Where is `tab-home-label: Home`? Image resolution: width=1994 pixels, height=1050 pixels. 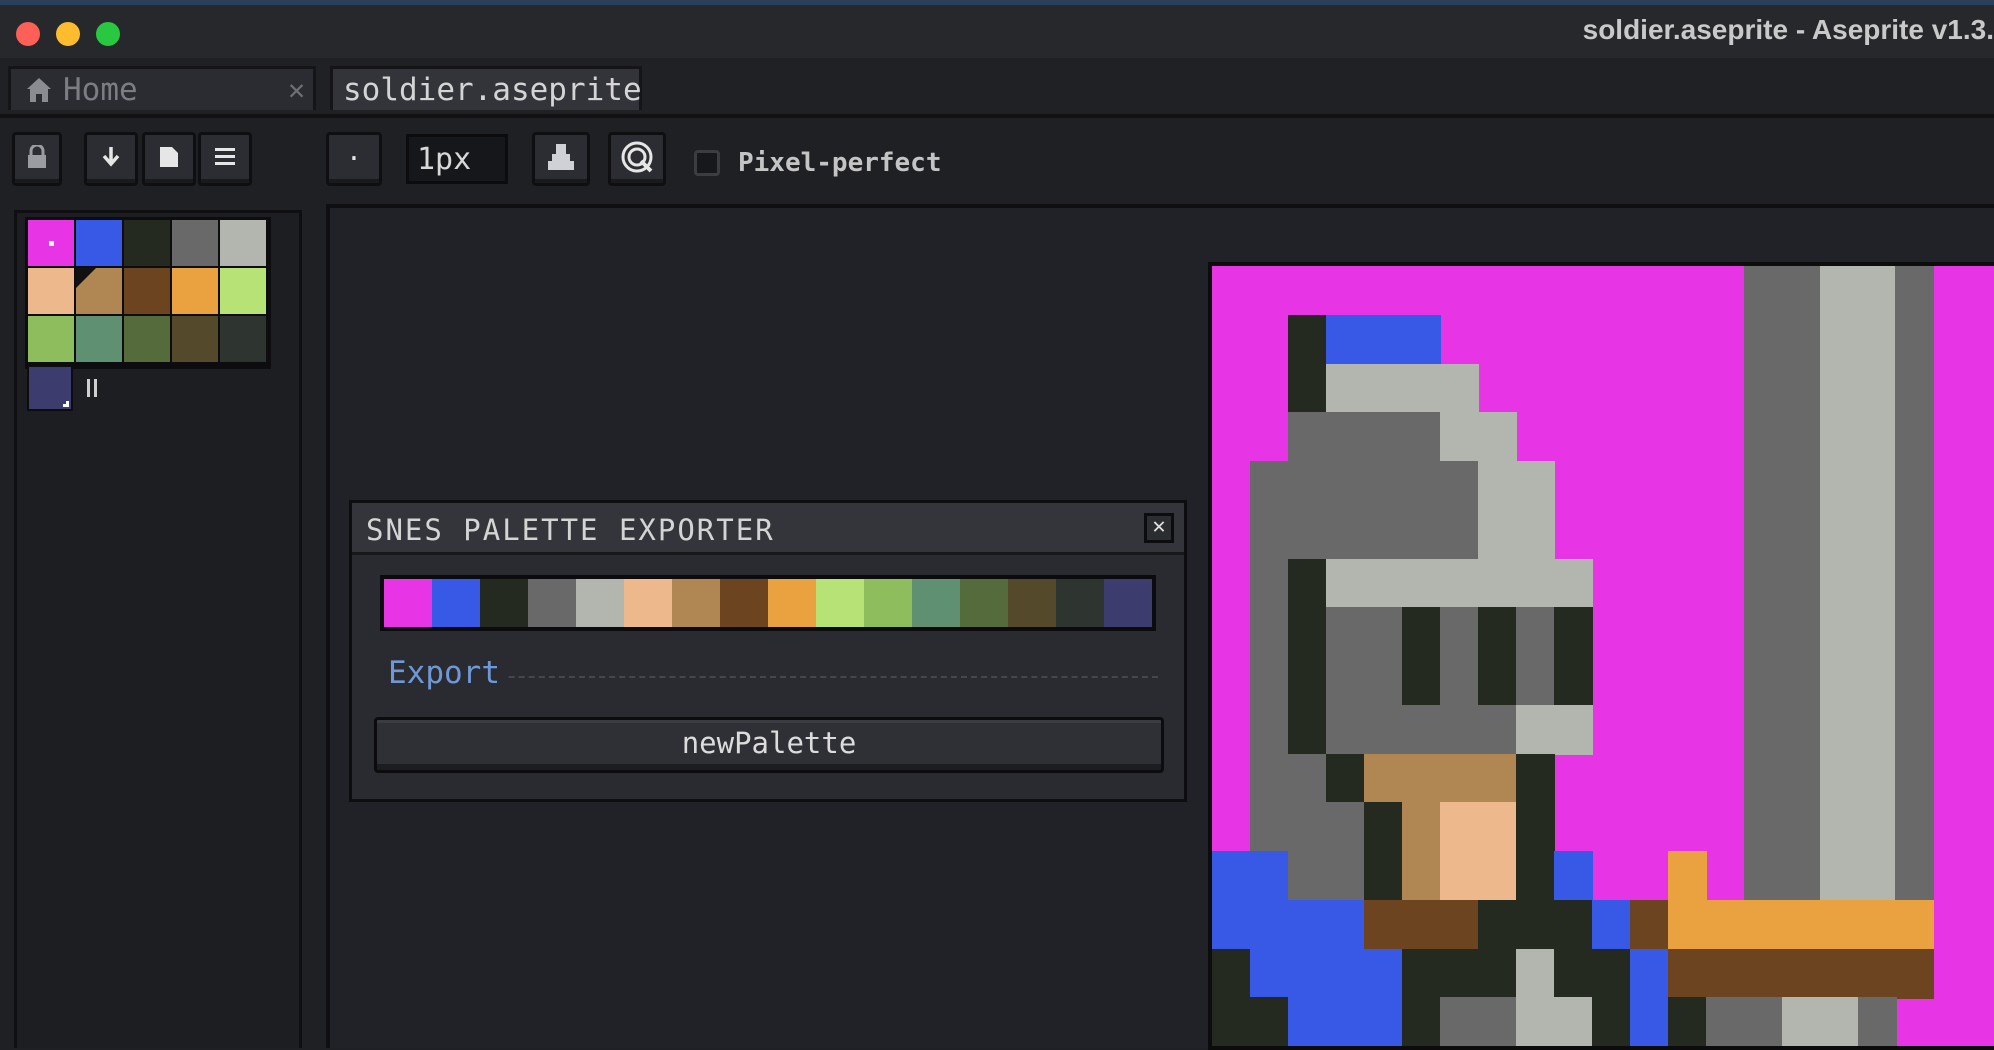
tab-home-label: Home is located at coordinates (100, 89).